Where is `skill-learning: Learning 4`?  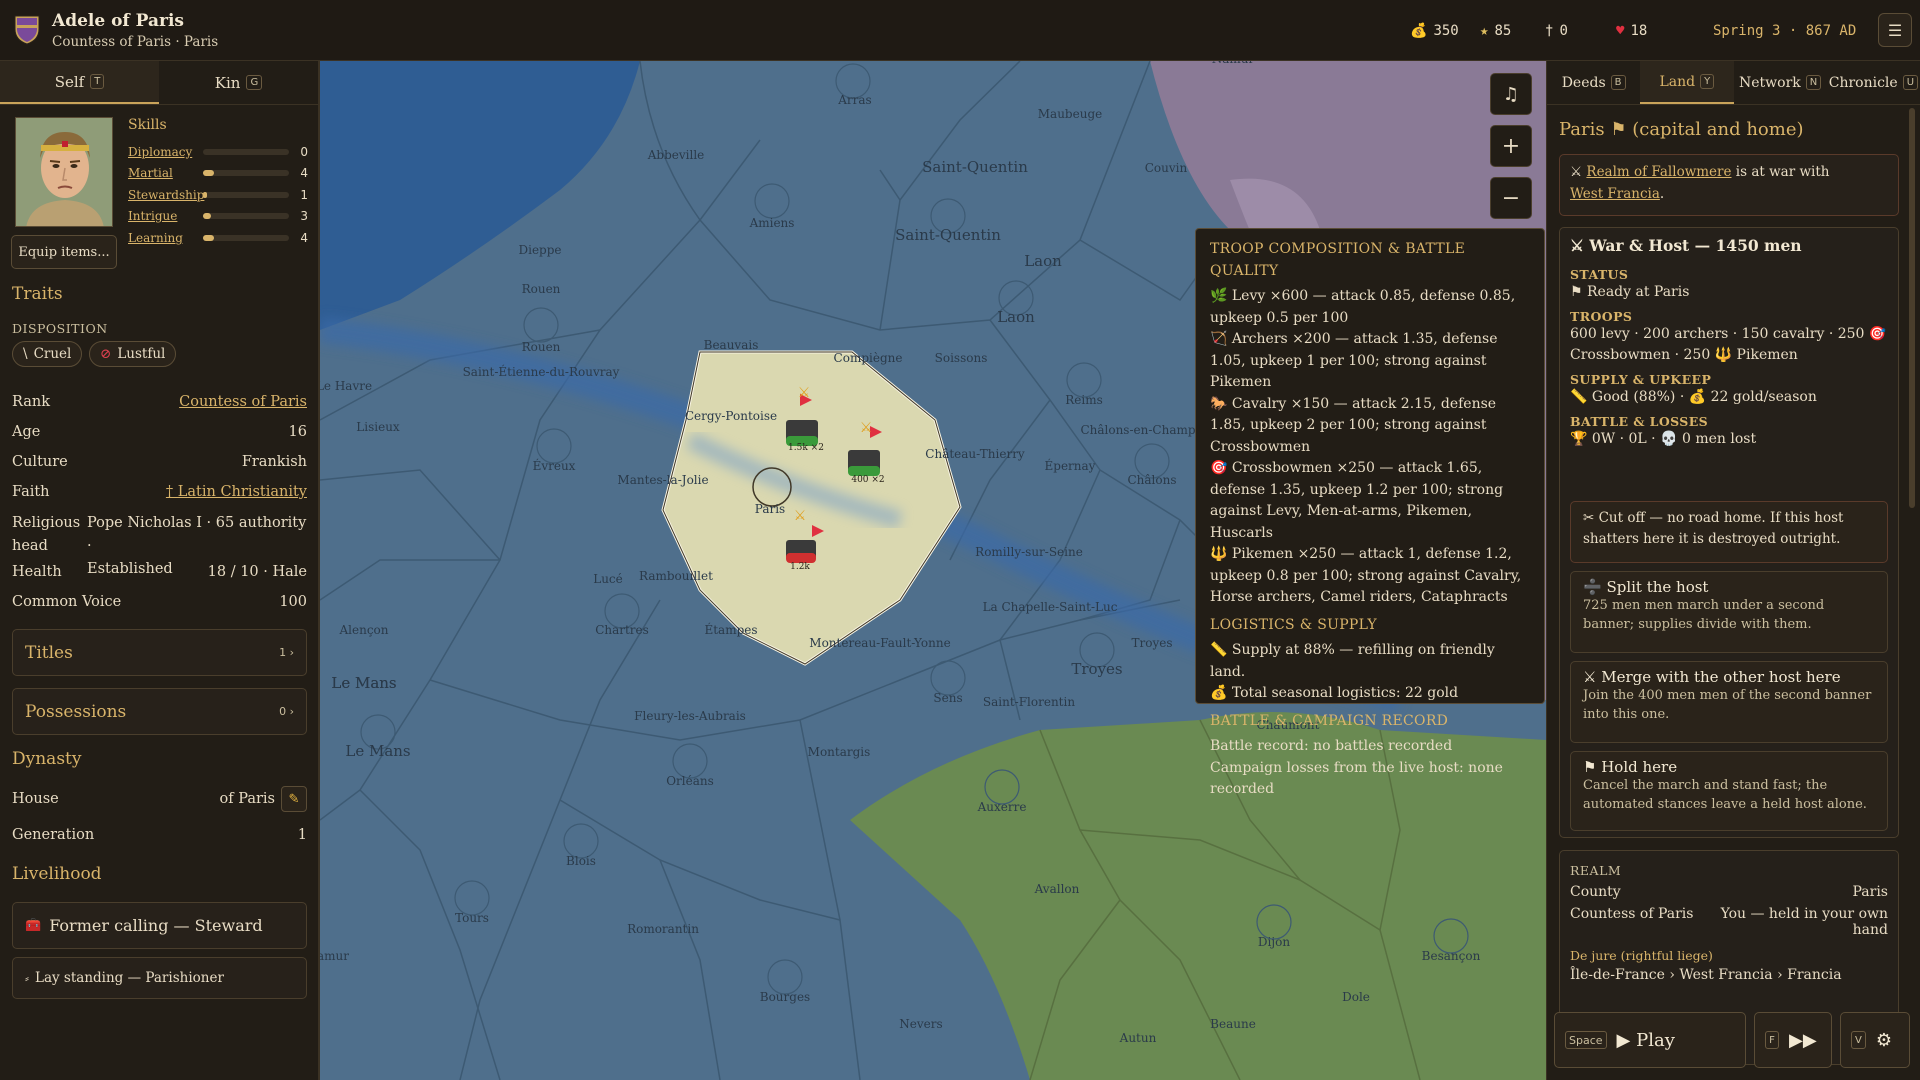
skill-learning: Learning 4 is located at coordinates (218, 238).